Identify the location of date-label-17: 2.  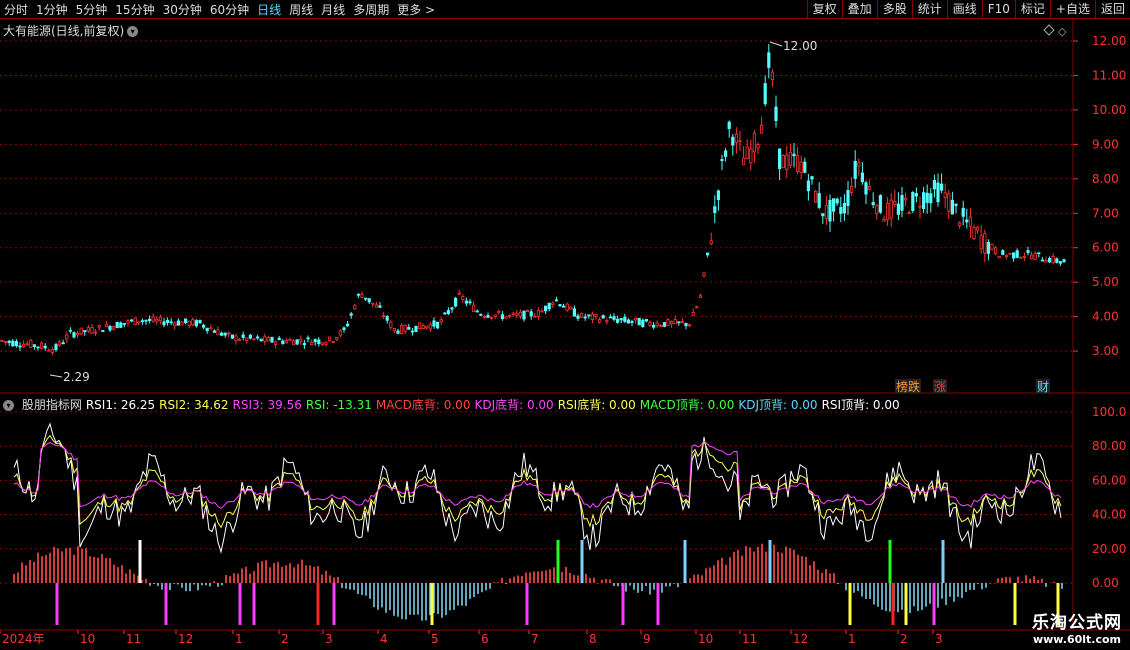
(904, 639).